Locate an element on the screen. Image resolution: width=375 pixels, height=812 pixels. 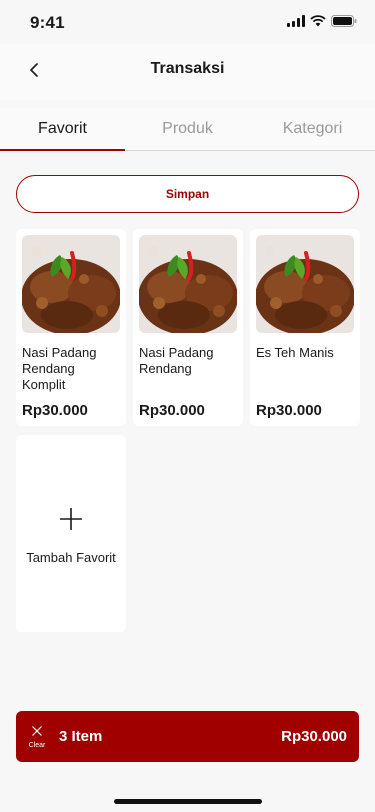
cart-total: Rp30.000 is located at coordinates (314, 736).